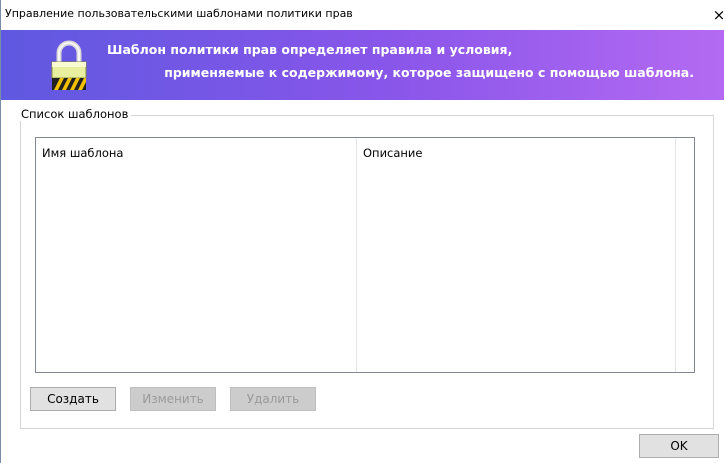  Describe the element at coordinates (273, 399) in the screenshot. I see `delete-button: Удалить` at that location.